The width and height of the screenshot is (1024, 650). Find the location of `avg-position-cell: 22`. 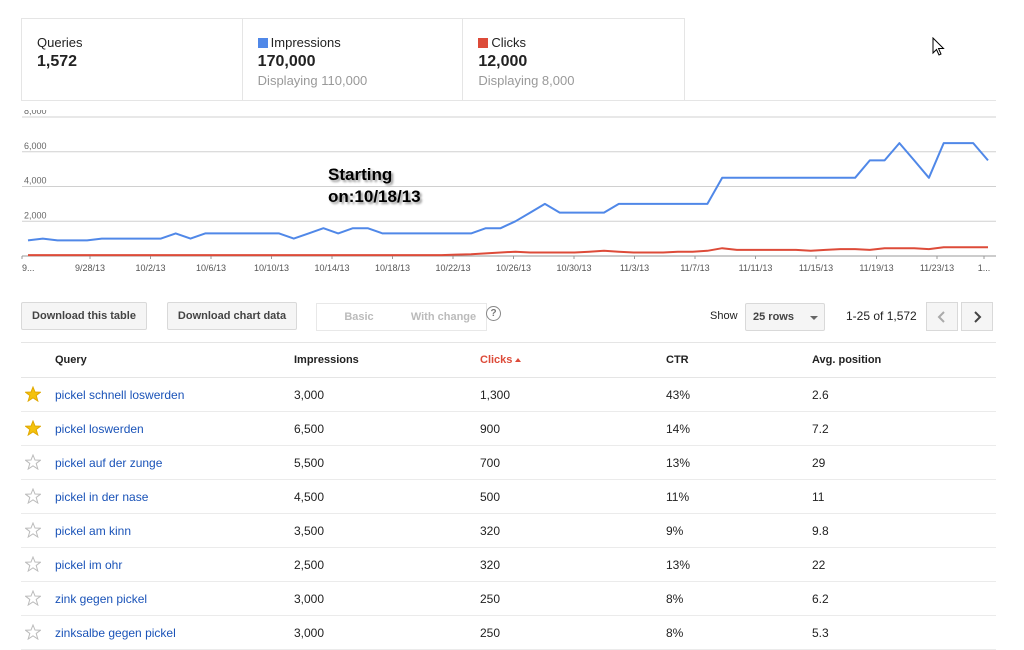

avg-position-cell: 22 is located at coordinates (819, 565).